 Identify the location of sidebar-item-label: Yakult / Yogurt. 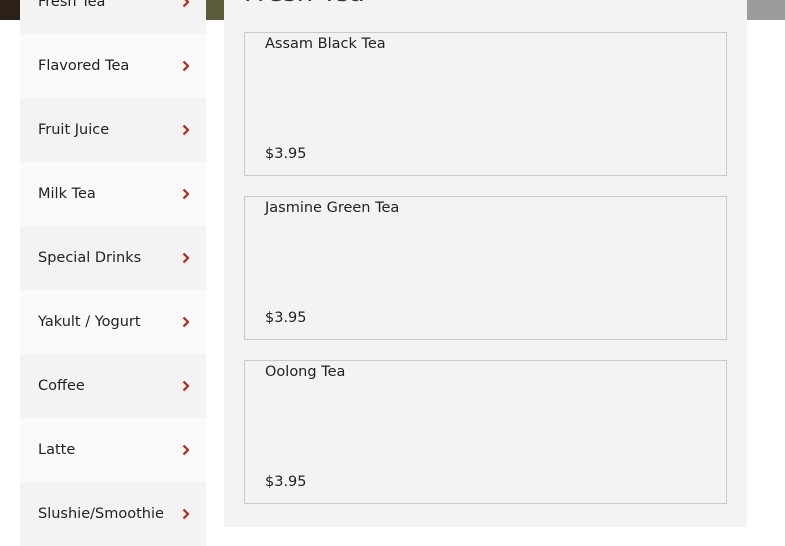
(89, 322).